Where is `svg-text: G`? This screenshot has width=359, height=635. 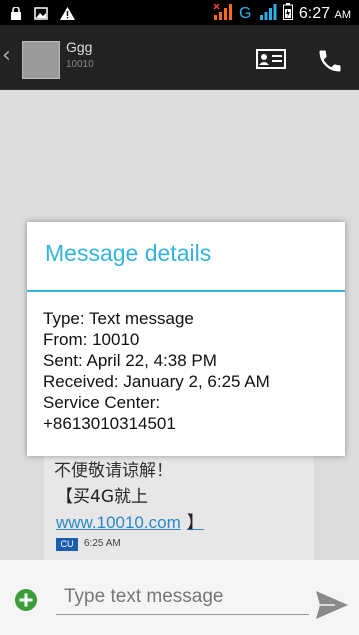
svg-text: G is located at coordinates (245, 12).